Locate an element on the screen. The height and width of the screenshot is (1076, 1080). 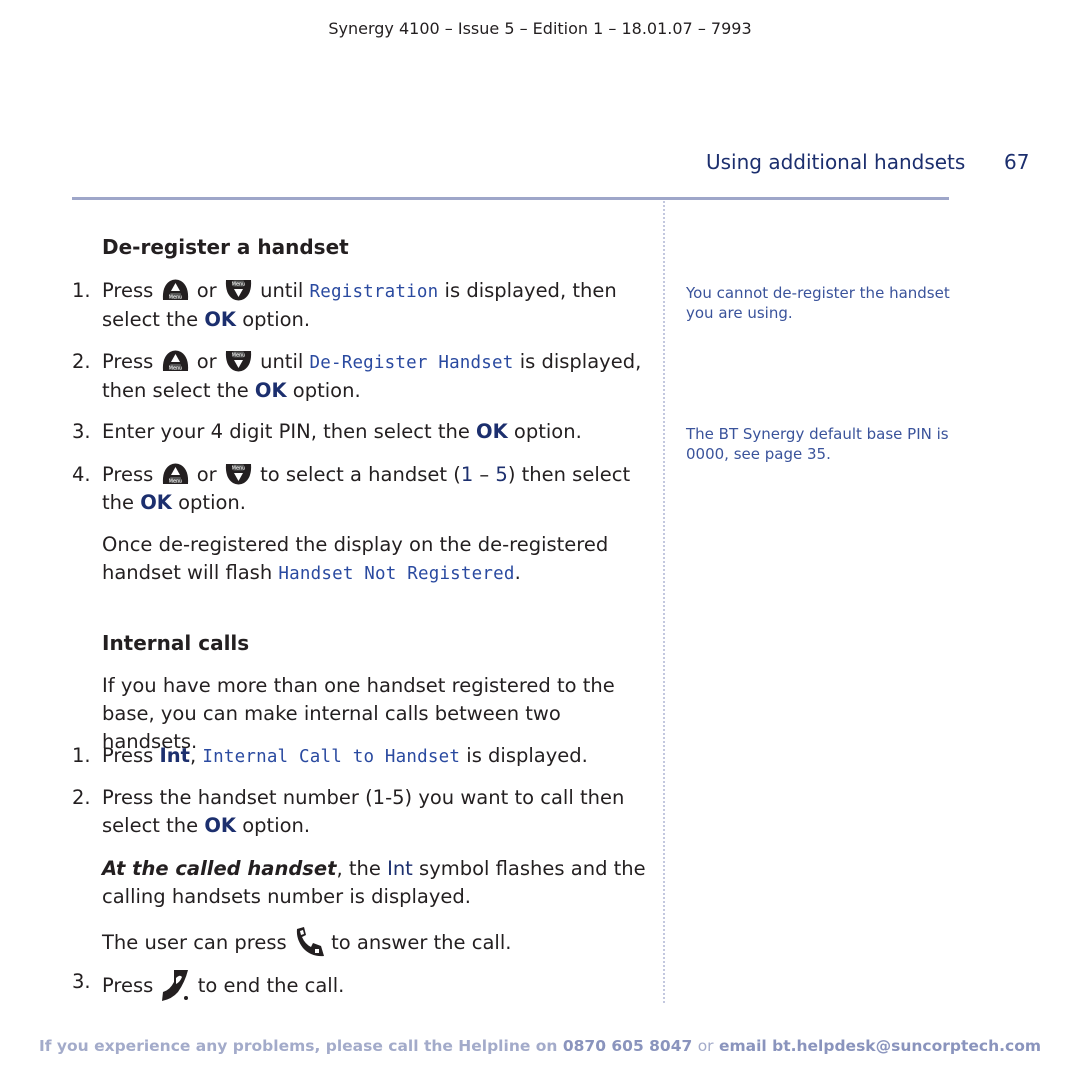
footer-or: or is located at coordinates (705, 1046).